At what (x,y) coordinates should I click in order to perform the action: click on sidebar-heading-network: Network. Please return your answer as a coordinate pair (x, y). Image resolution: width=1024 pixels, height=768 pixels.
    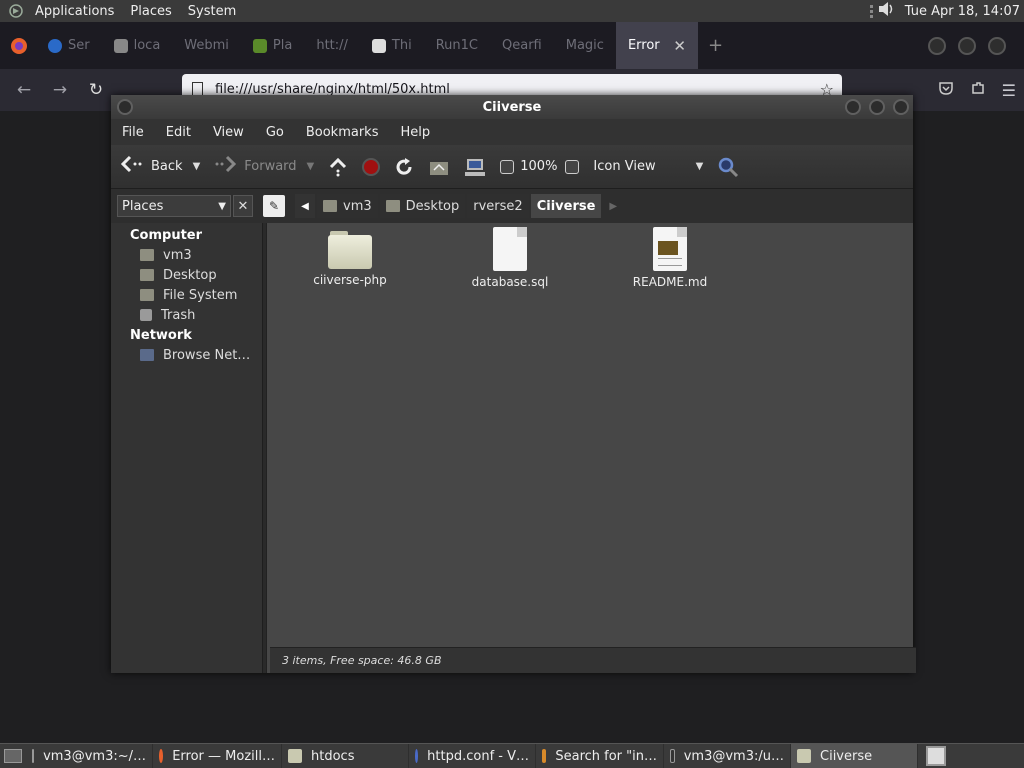
    Looking at the image, I should click on (161, 335).